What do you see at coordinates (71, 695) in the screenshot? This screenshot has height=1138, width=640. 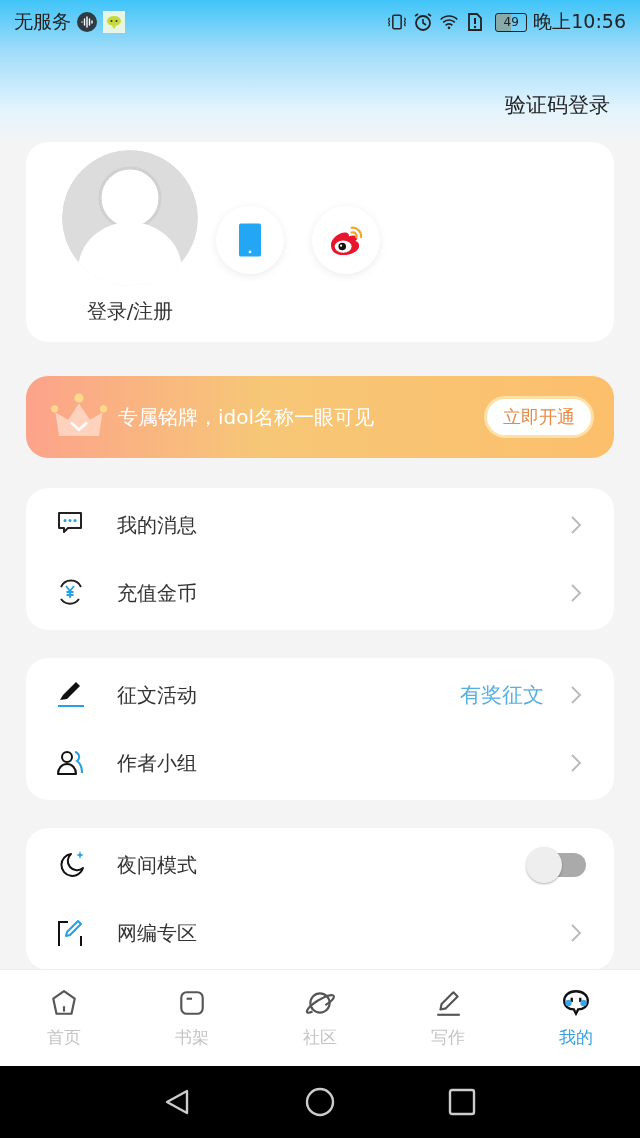 I see `pencil-icon` at bounding box center [71, 695].